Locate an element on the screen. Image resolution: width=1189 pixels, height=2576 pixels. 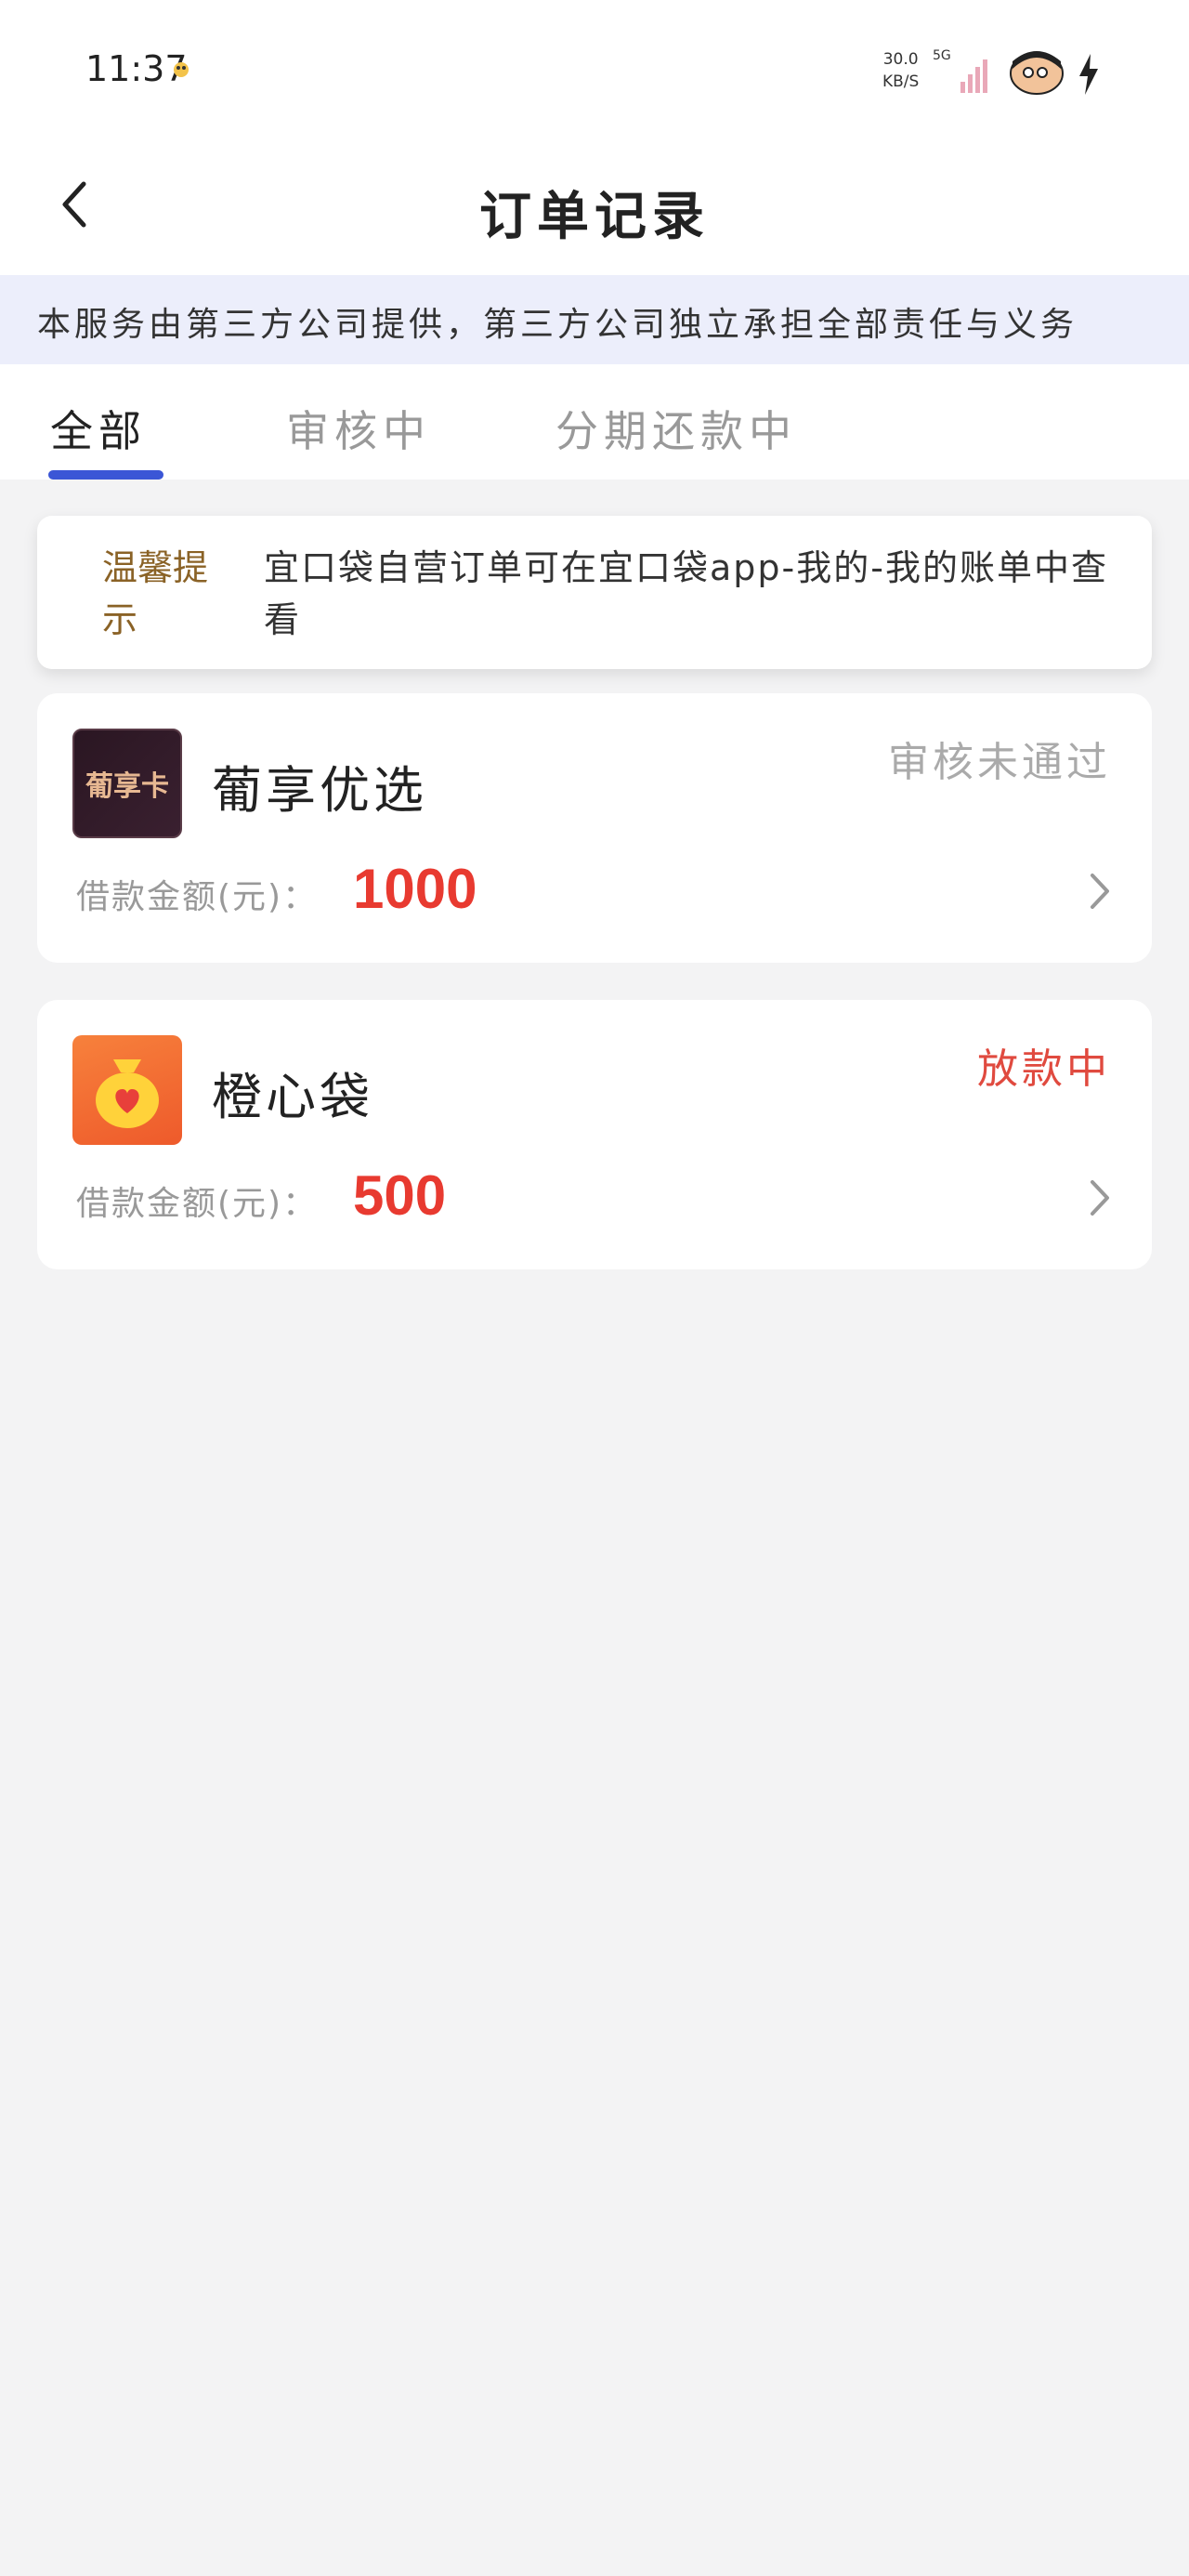
tip-card: 温馨提示 宜口袋自营订单可在宜口袋app-我的-我的账单中查看 is located at coordinates (594, 592).